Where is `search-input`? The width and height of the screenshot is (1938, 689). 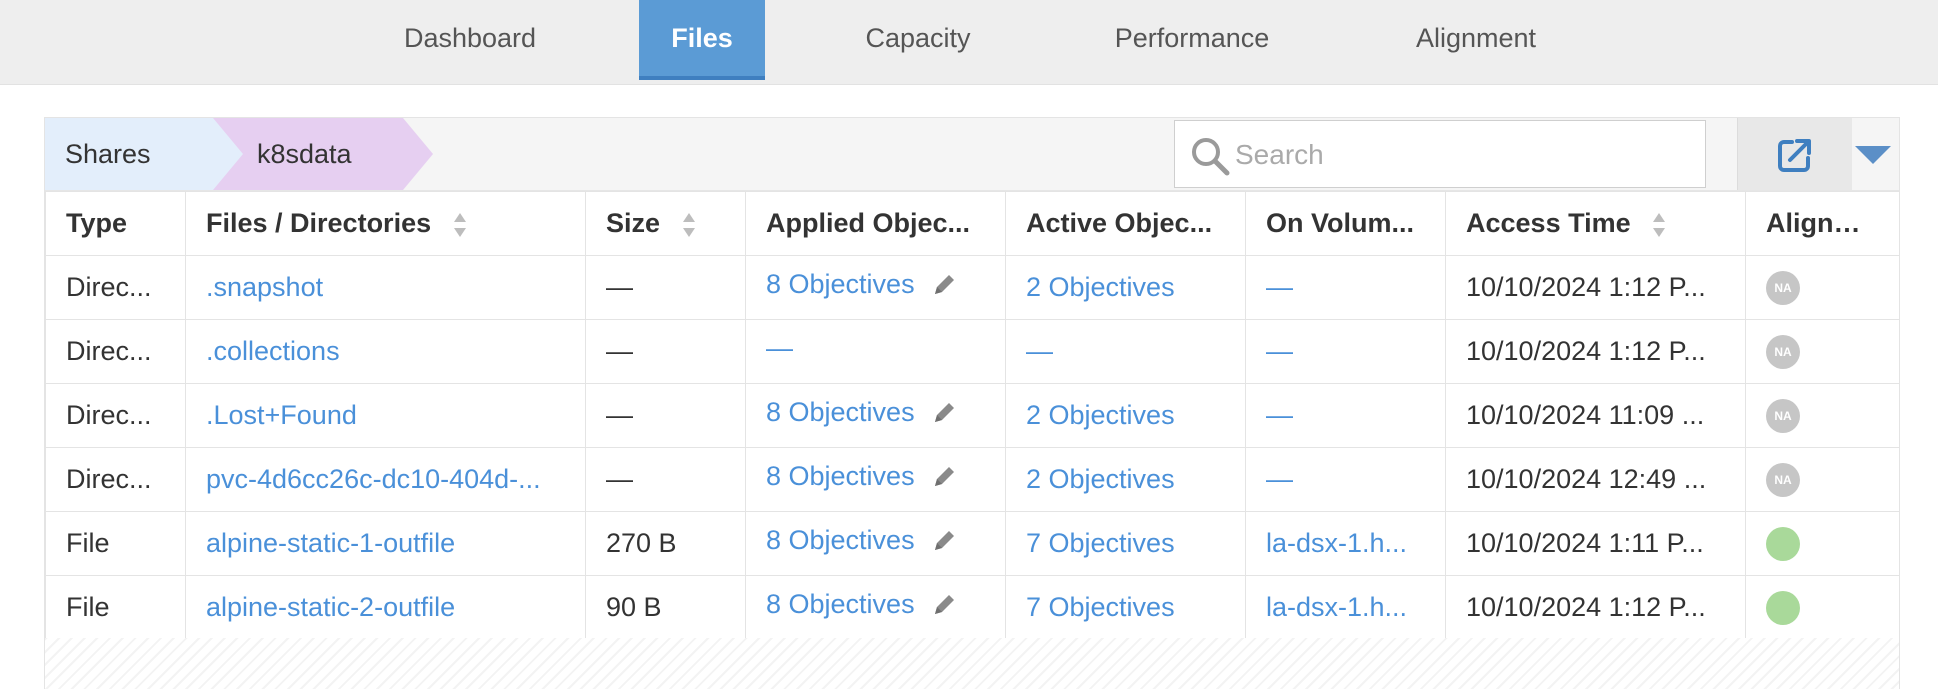
search-input is located at coordinates (1465, 155).